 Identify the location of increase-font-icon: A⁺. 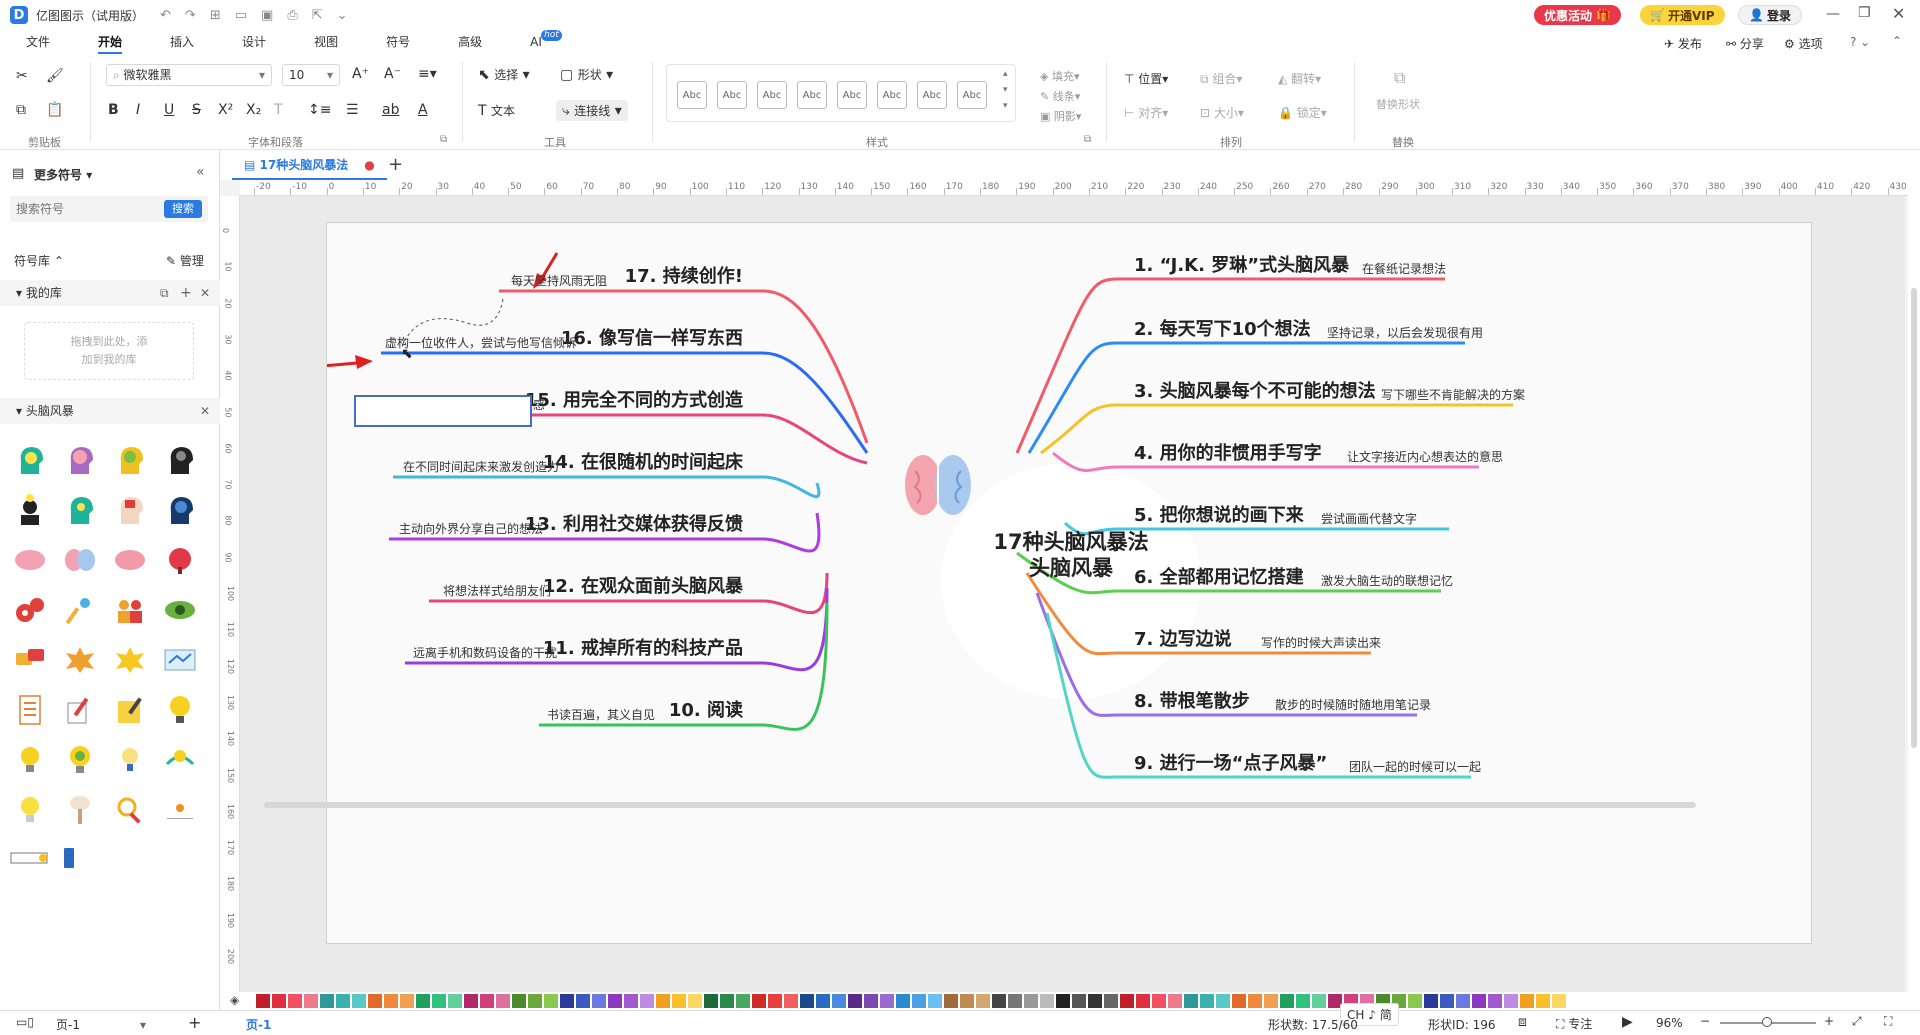
(360, 74).